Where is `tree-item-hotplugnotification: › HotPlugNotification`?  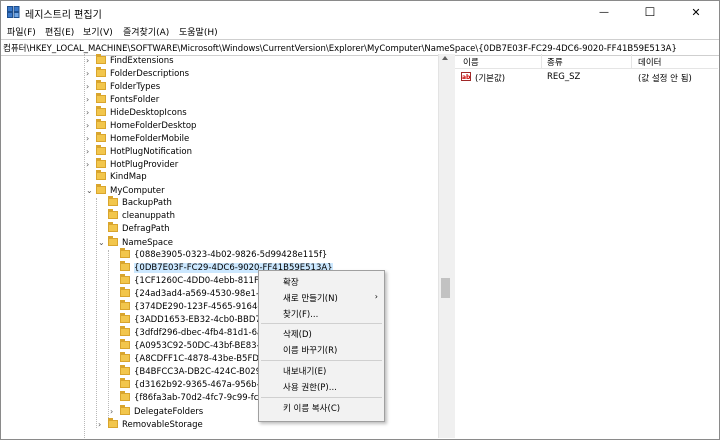
tree-item-hotplugnotification: › HotPlugNotification is located at coordinates (139, 151).